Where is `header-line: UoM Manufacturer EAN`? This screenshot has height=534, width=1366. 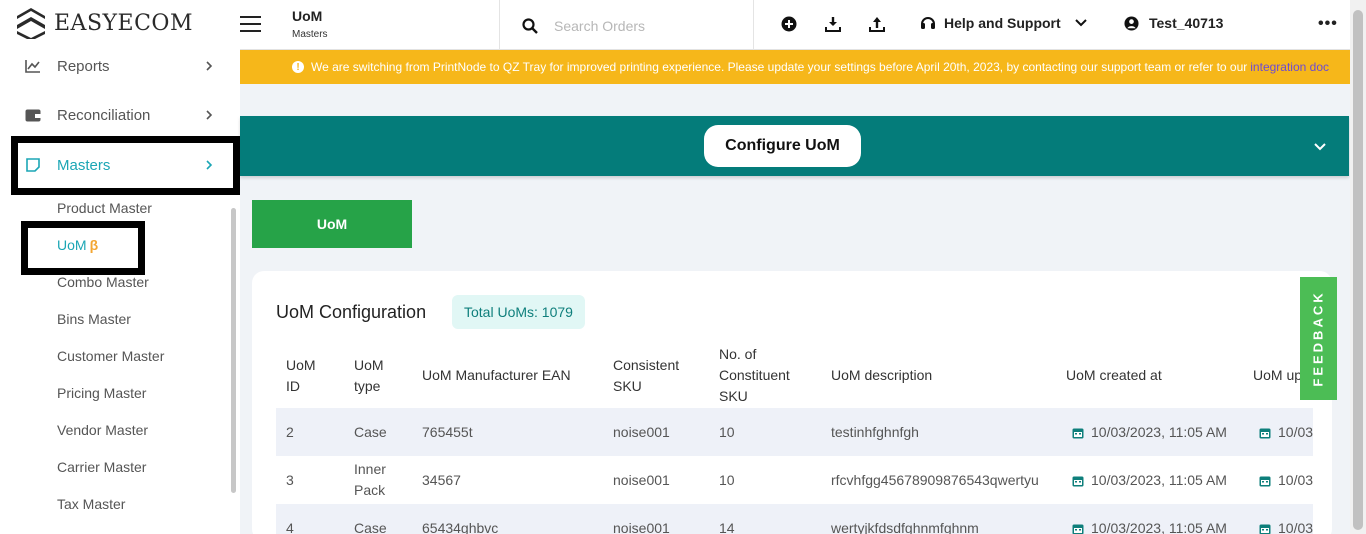 header-line: UoM Manufacturer EAN is located at coordinates (496, 375).